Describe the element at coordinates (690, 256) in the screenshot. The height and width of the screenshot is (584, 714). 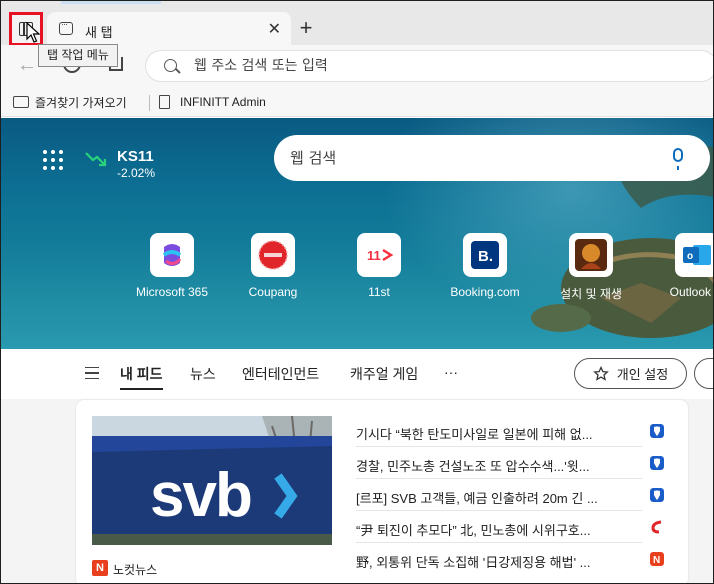
I see `svg-text: o` at that location.